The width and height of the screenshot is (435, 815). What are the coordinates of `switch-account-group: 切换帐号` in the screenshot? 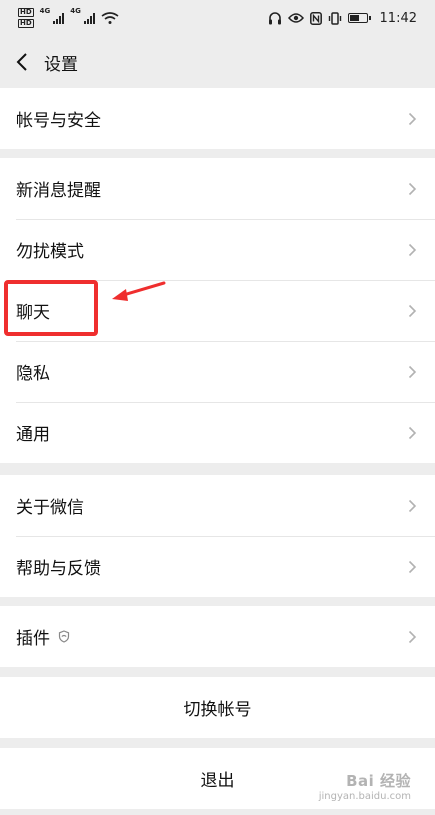 It's located at (217, 707).